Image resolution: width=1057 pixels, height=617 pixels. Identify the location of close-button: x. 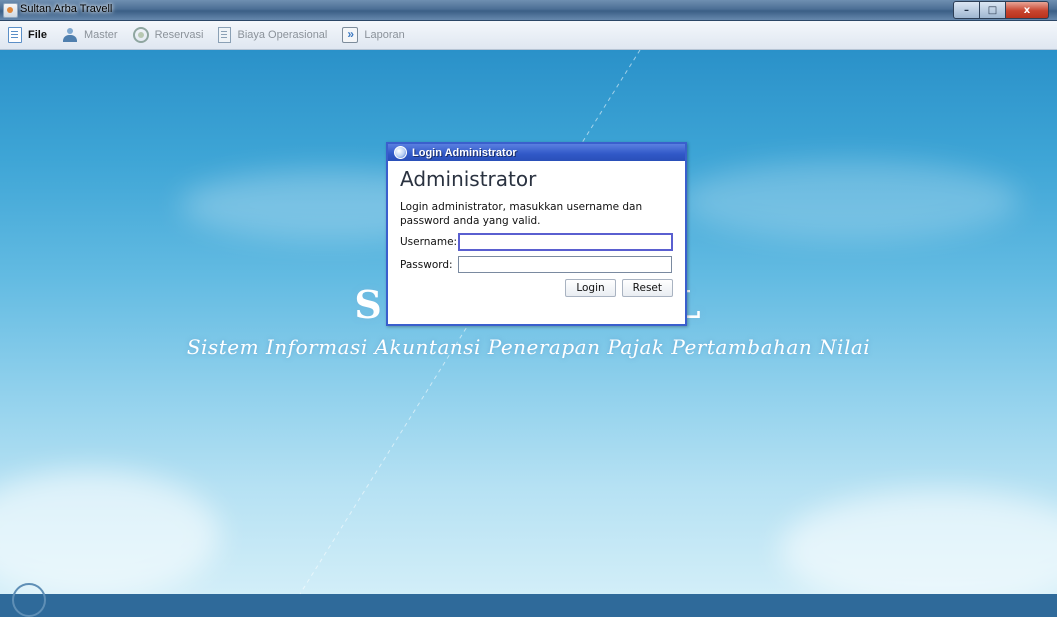
(1027, 10).